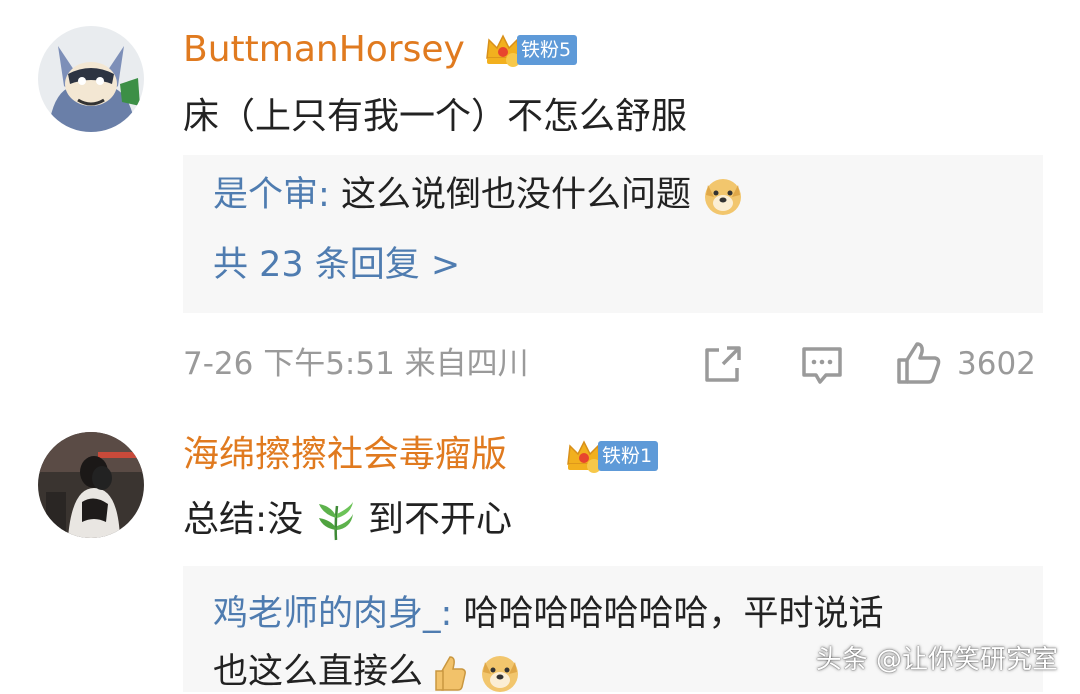 The width and height of the screenshot is (1080, 694). What do you see at coordinates (723, 364) in the screenshot?
I see `share-icon` at bounding box center [723, 364].